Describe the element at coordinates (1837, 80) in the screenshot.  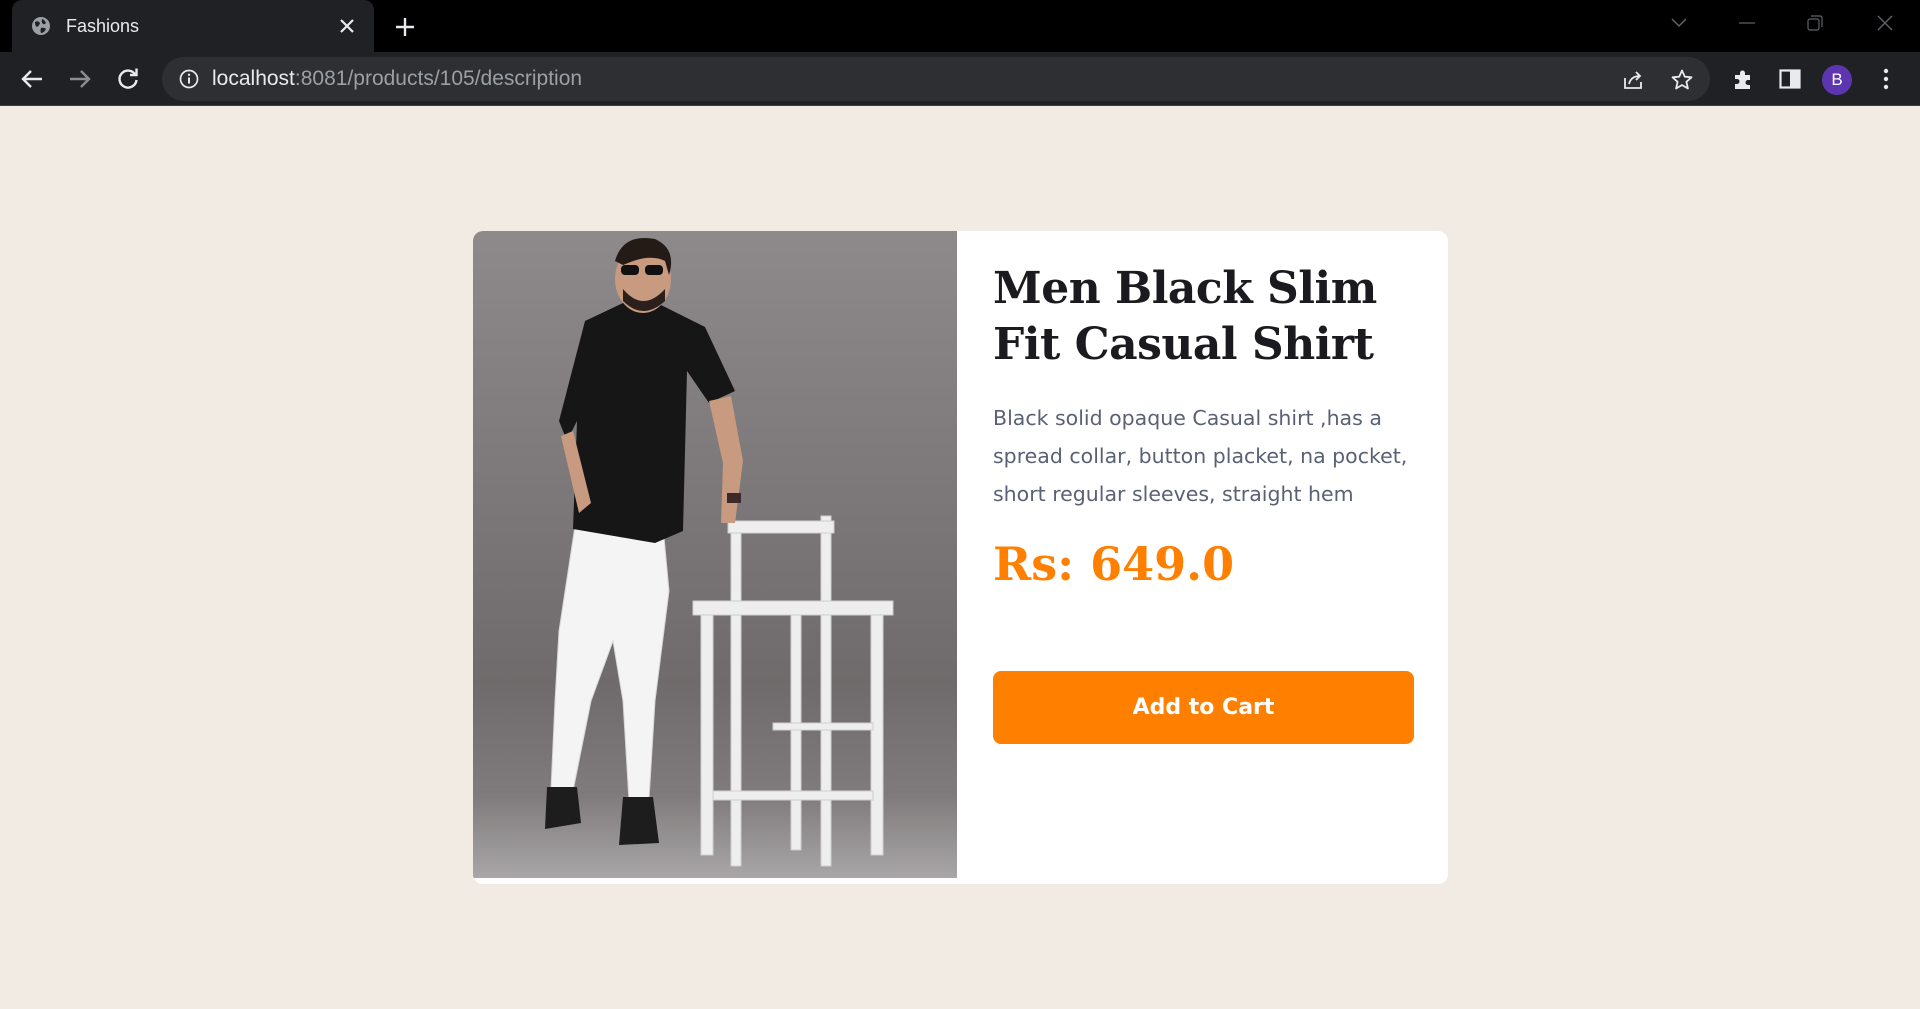
I see `profile-avatar: B` at that location.